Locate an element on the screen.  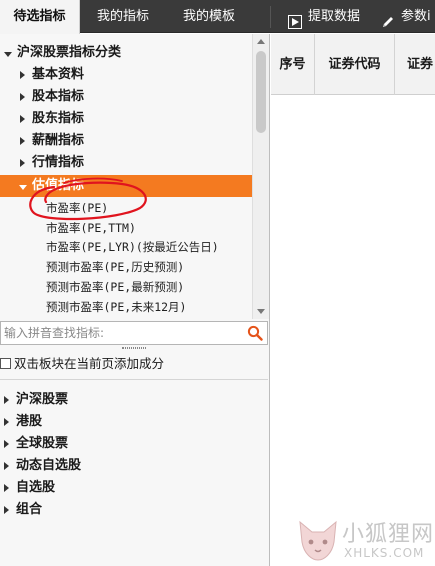
tree-item-label: 股本指标 is located at coordinates (58, 96).